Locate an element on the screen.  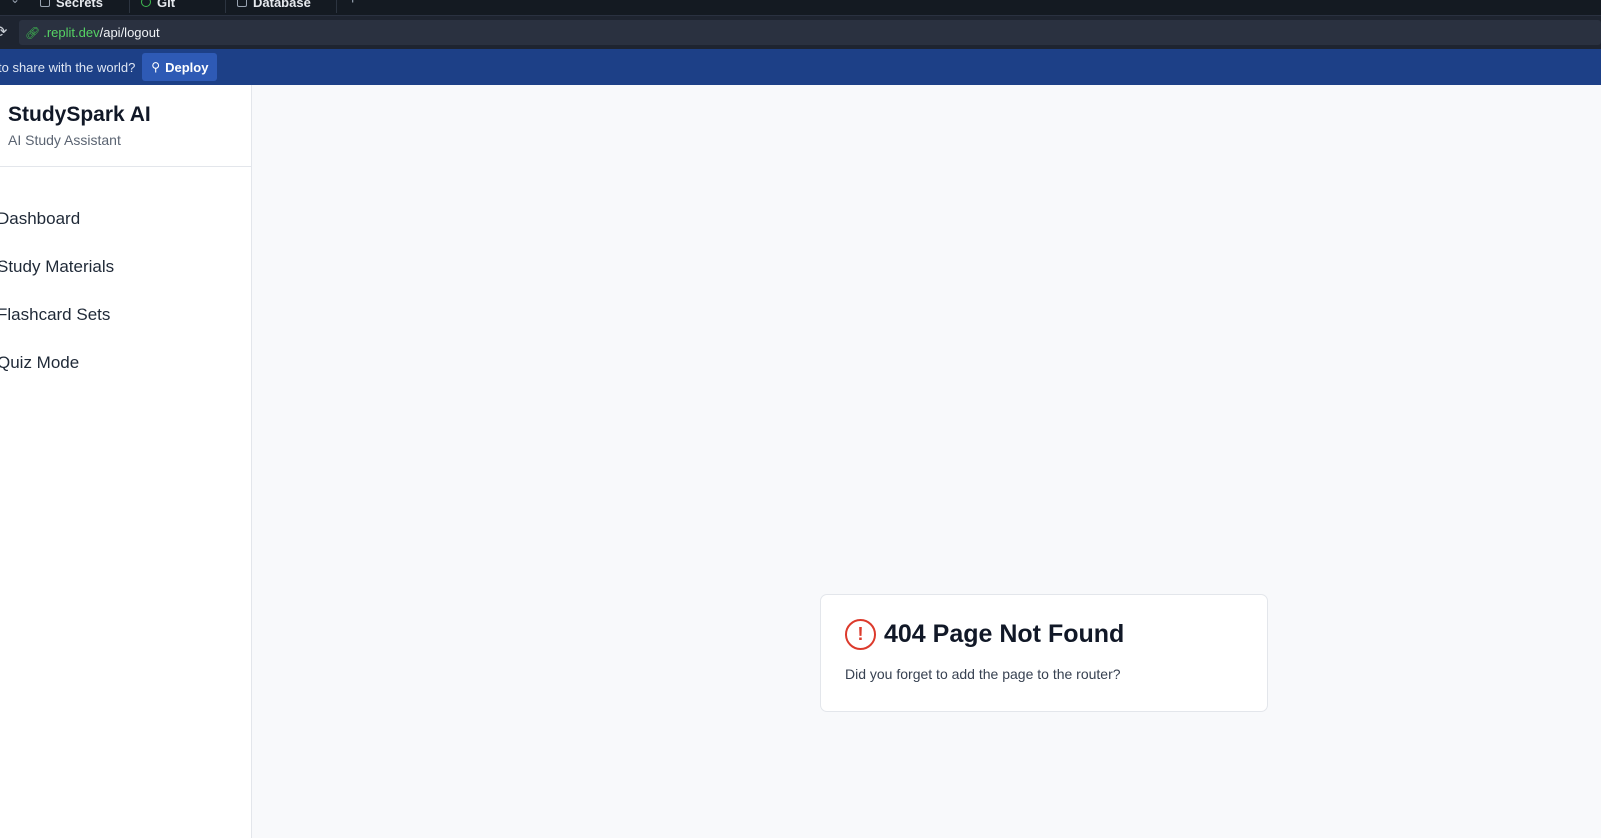
deploy-banner: to share with the world? ⚲ Deploy is located at coordinates (800, 67).